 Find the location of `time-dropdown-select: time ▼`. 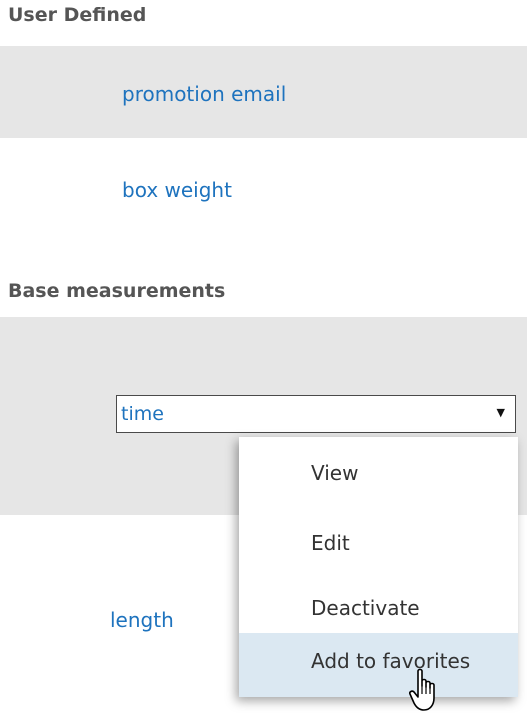

time-dropdown-select: time ▼ is located at coordinates (316, 414).